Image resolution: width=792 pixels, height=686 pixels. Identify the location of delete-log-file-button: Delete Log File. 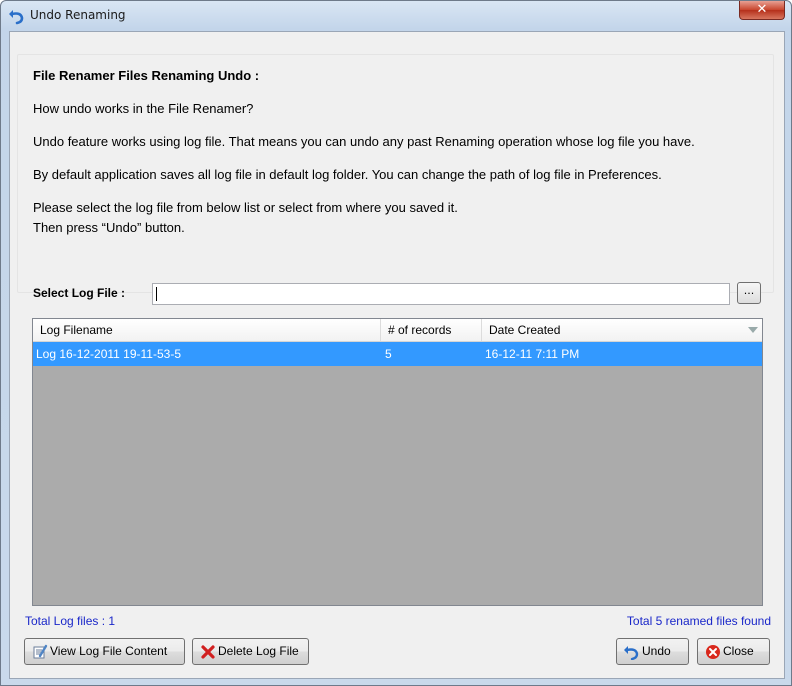
(250, 651).